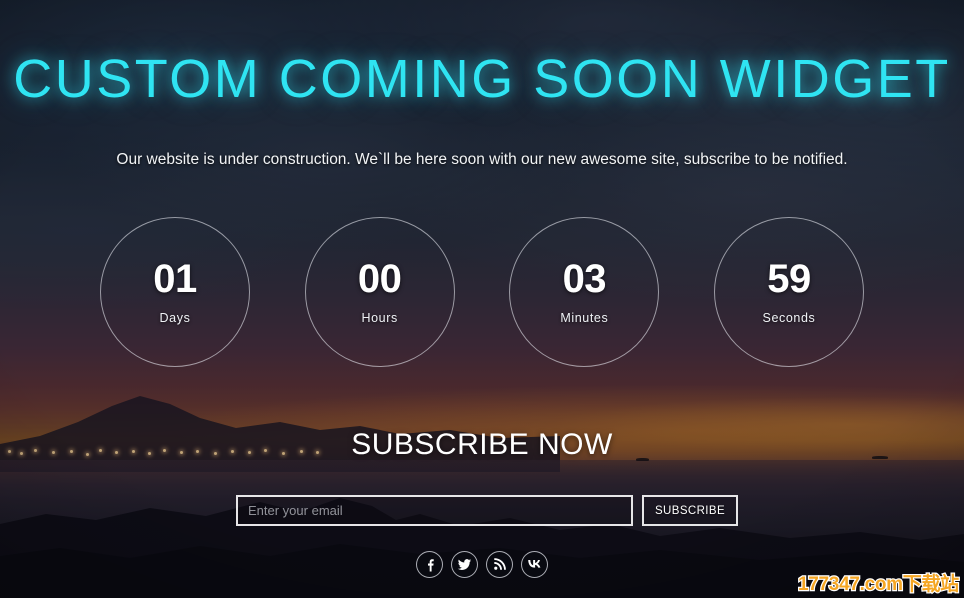  What do you see at coordinates (499, 564) in the screenshot?
I see `rss-icon` at bounding box center [499, 564].